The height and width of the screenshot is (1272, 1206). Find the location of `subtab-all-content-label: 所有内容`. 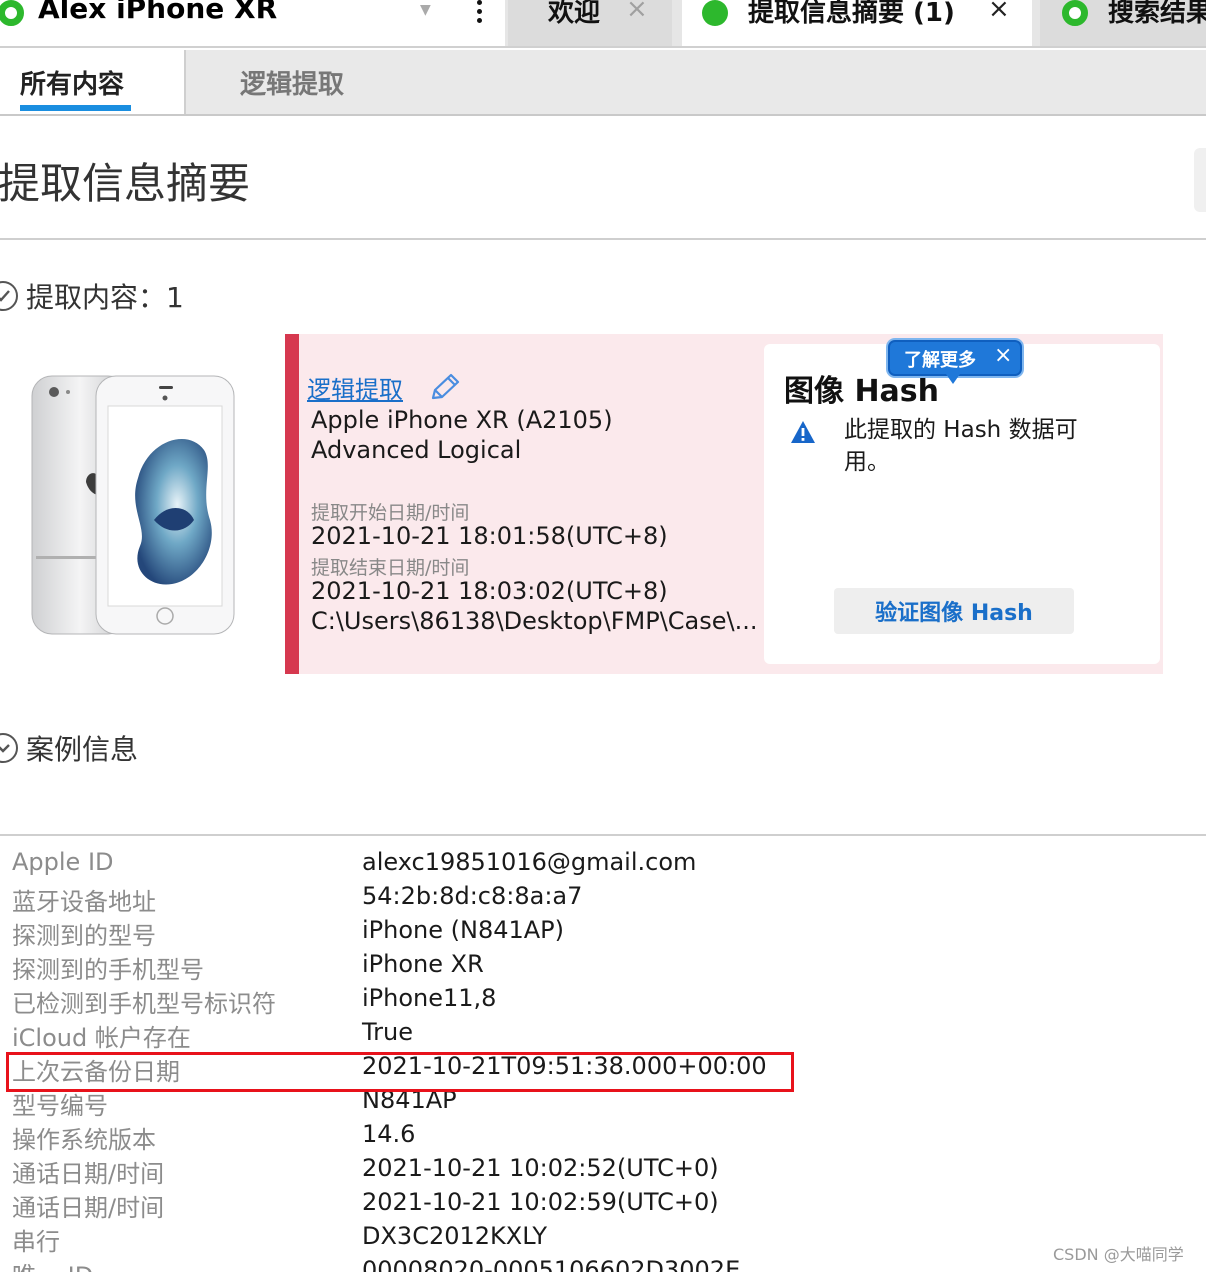

subtab-all-content-label: 所有内容 is located at coordinates (72, 85).